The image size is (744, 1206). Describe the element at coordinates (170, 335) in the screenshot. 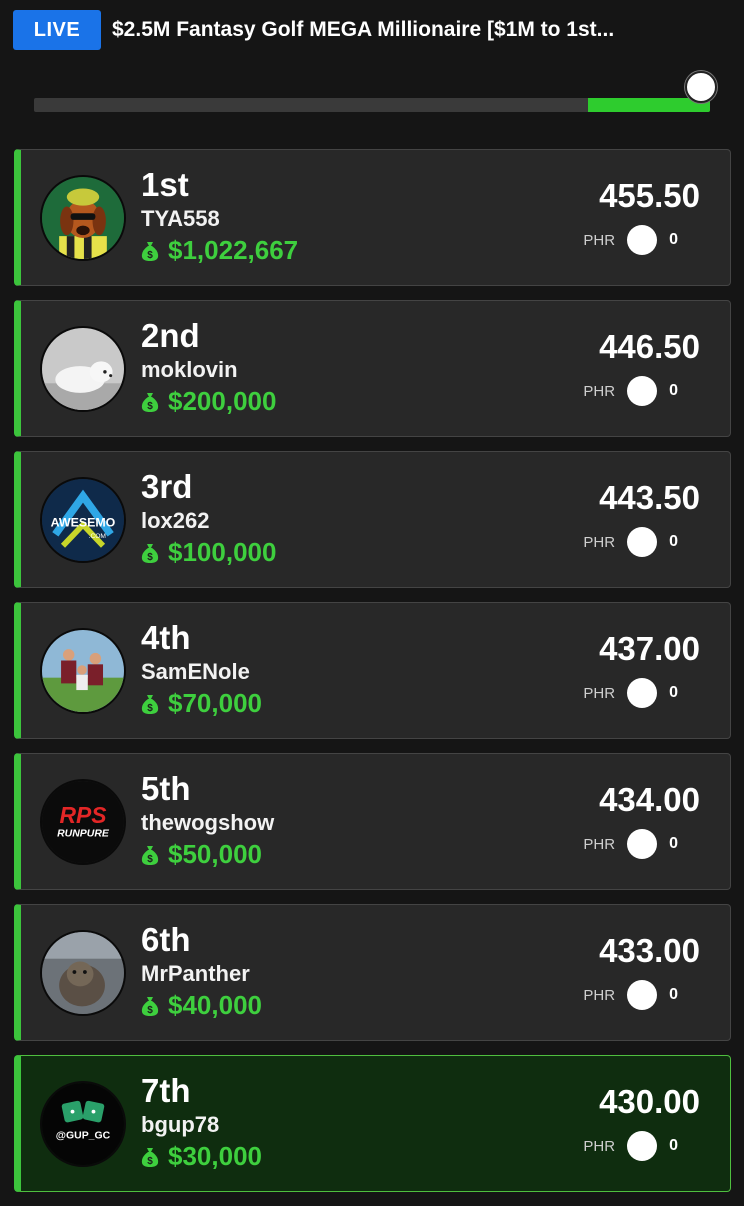

I see `rank-label: 2nd` at that location.